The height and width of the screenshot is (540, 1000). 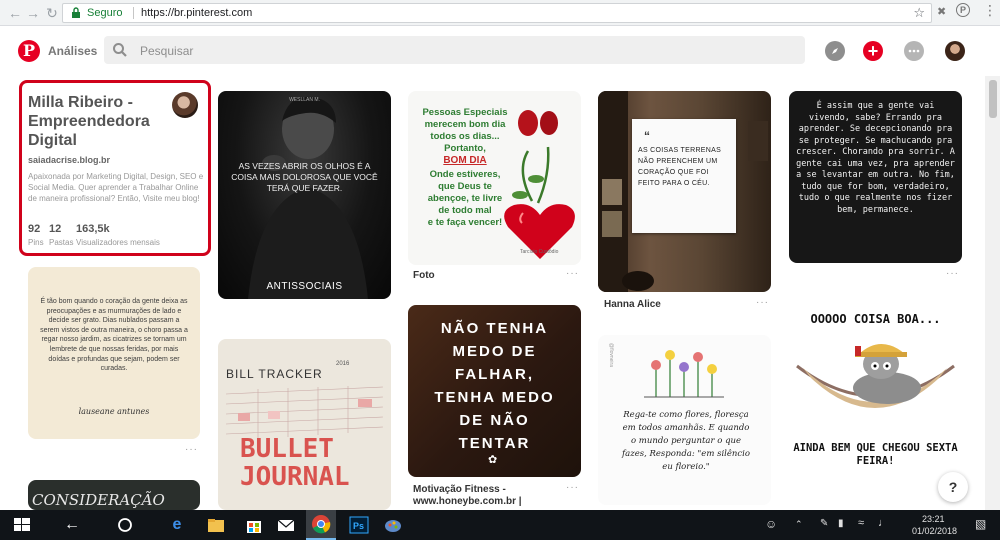 What do you see at coordinates (494, 374) in the screenshot?
I see `pin-line: FALHAR,` at bounding box center [494, 374].